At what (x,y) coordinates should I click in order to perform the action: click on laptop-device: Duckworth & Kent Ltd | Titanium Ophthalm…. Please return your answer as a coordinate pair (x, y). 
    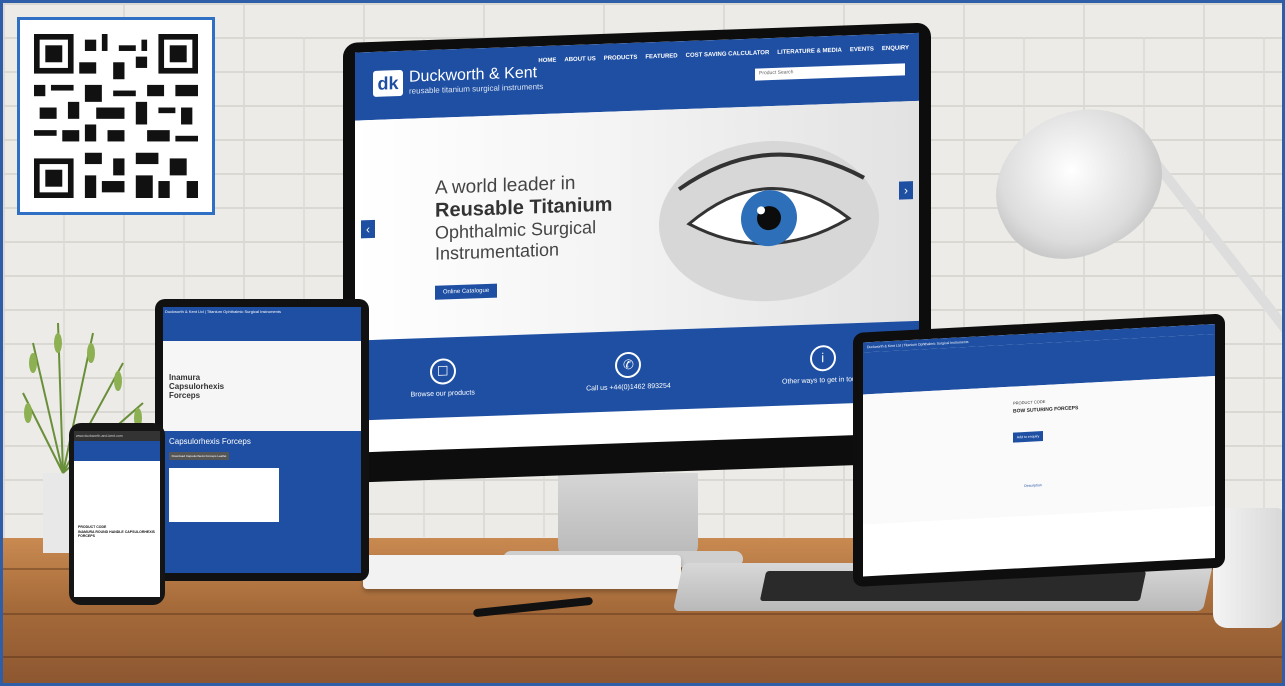
    Looking at the image, I should click on (1039, 450).